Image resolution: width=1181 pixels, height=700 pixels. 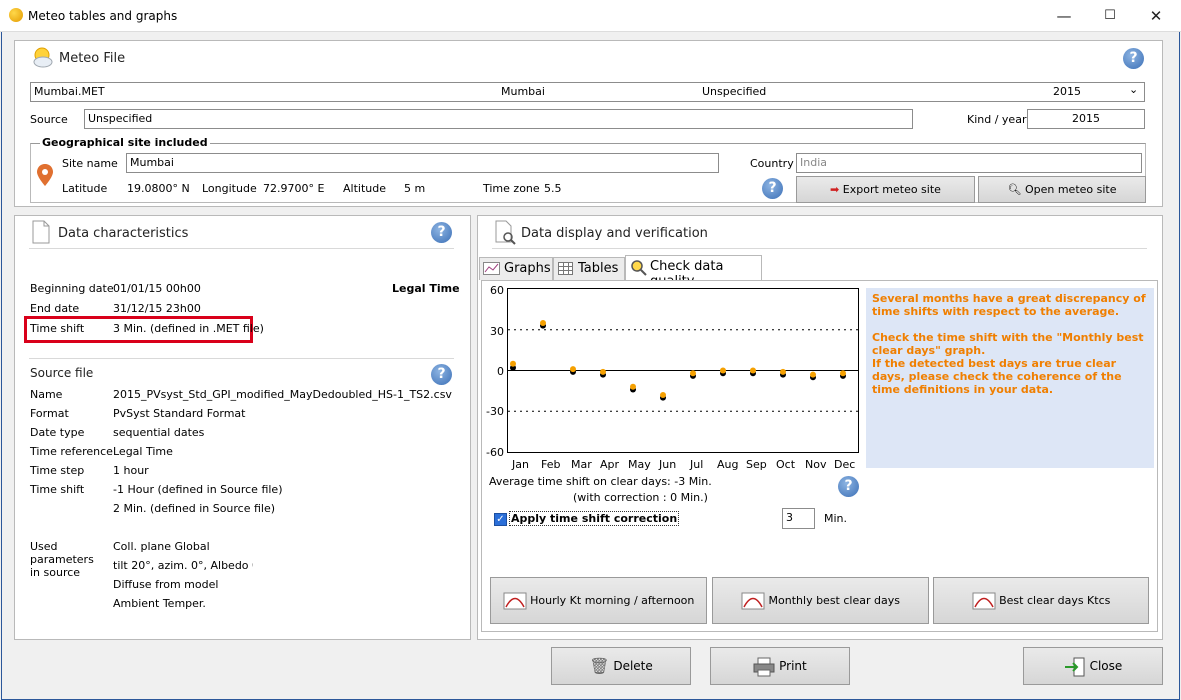 I want to click on apply-correction-label: Apply time shift correction, so click(x=594, y=518).